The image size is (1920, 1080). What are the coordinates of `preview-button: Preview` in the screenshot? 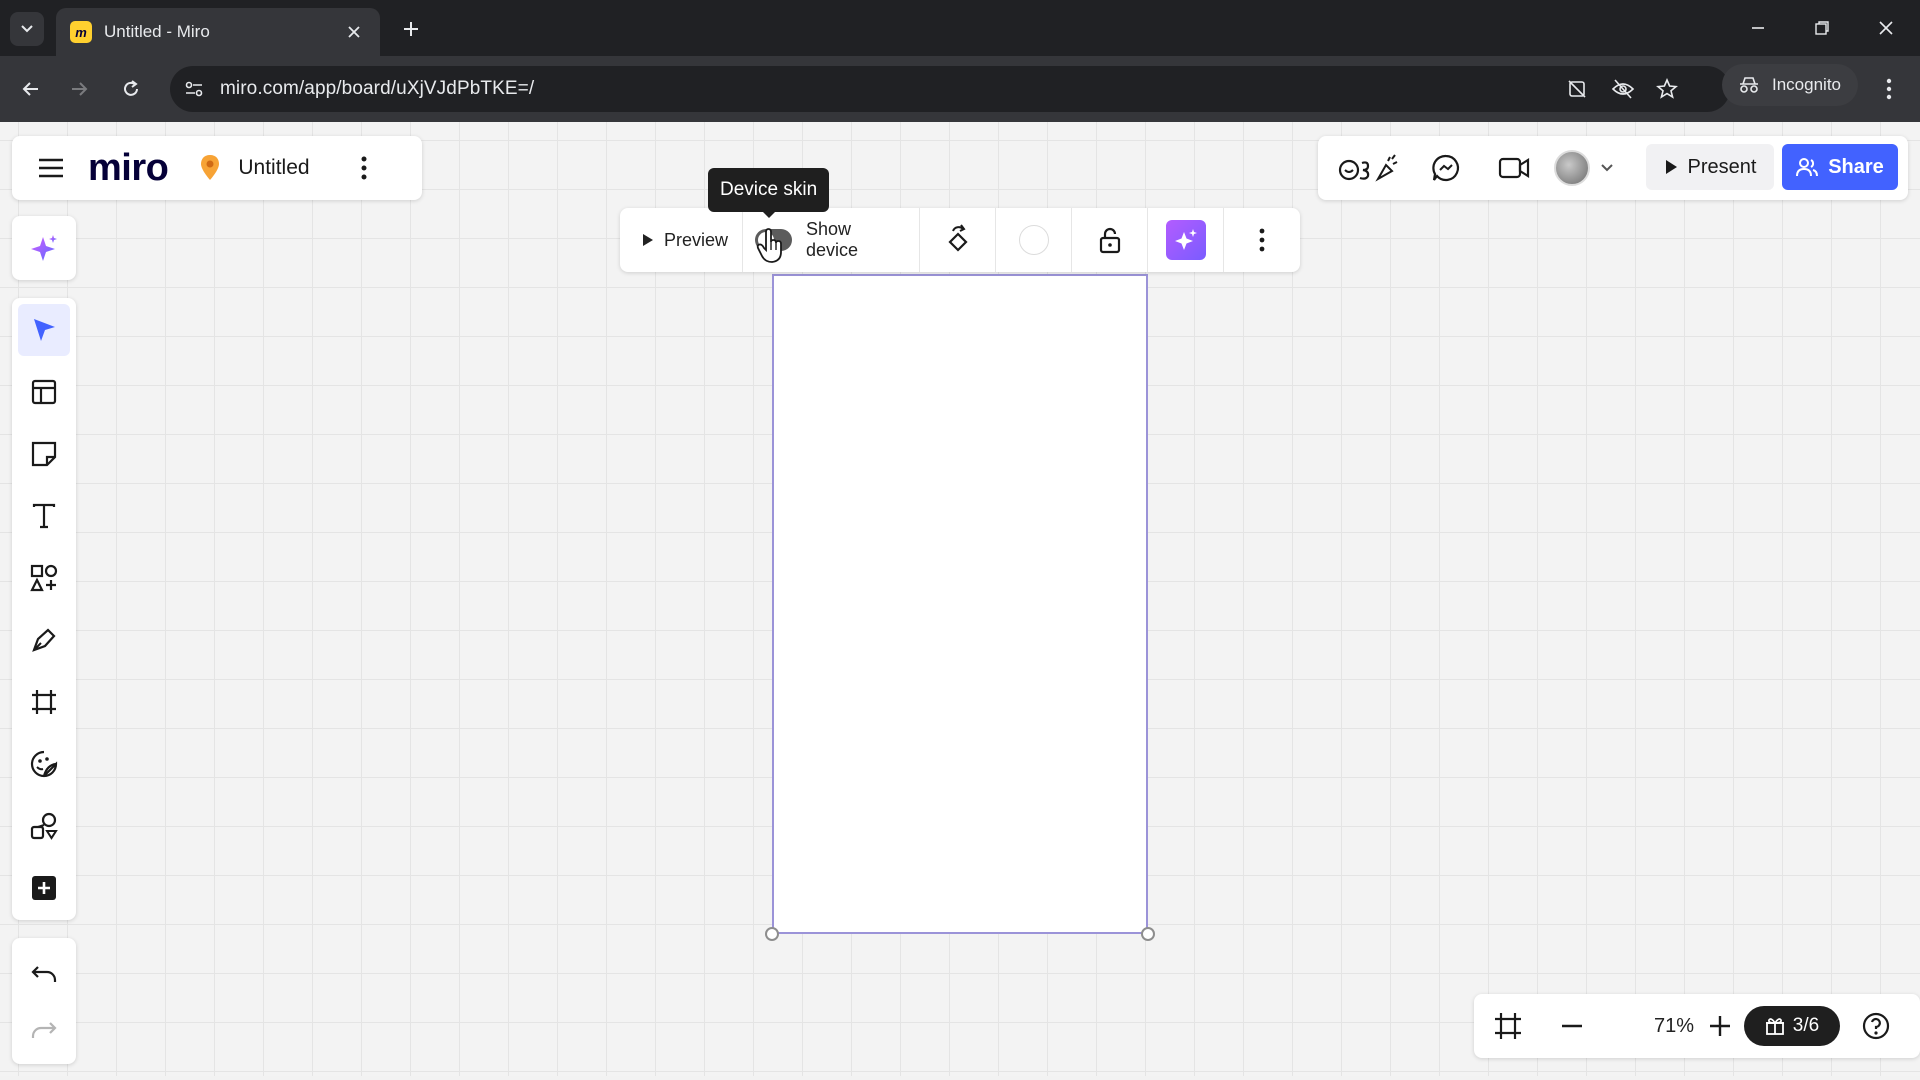 It's located at (682, 240).